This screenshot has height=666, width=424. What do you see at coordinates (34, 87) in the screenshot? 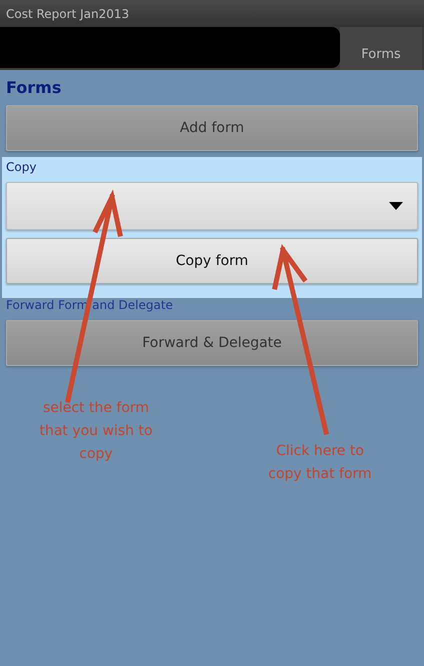
I see `section-heading: Forms` at bounding box center [34, 87].